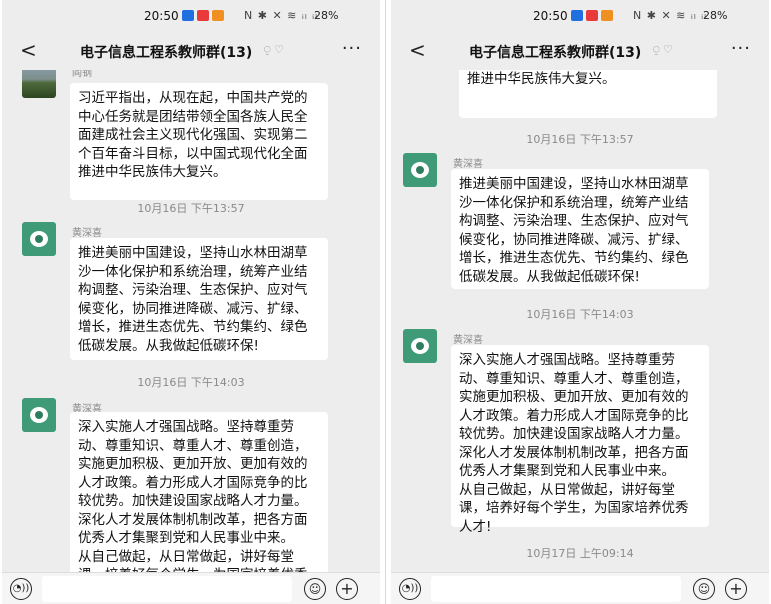 This screenshot has height=604, width=771. Describe the element at coordinates (82, 74) in the screenshot. I see `sender-name: 阎钢` at that location.